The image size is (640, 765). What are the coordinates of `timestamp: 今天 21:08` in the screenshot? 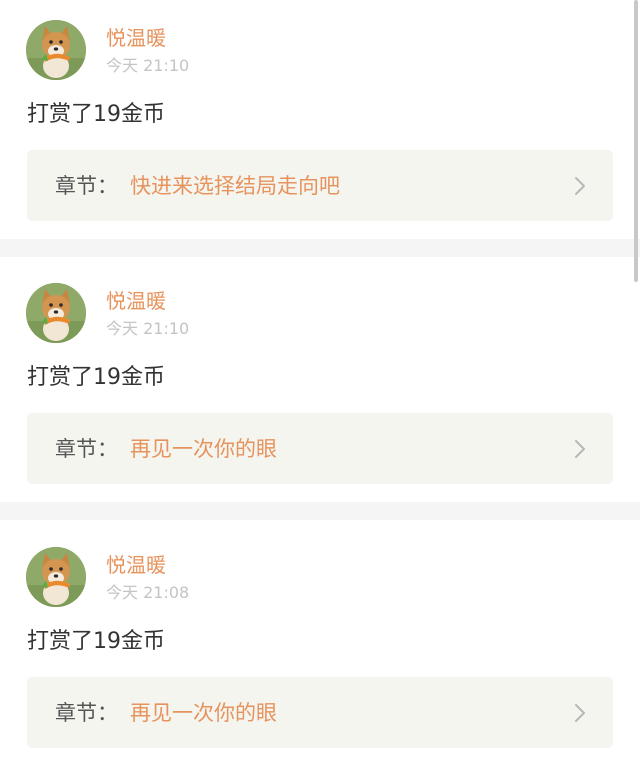 It's located at (148, 592).